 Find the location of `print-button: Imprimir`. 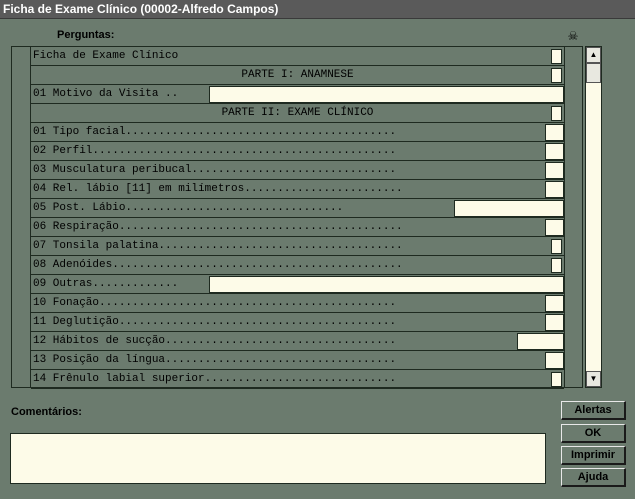

print-button: Imprimir is located at coordinates (593, 455).